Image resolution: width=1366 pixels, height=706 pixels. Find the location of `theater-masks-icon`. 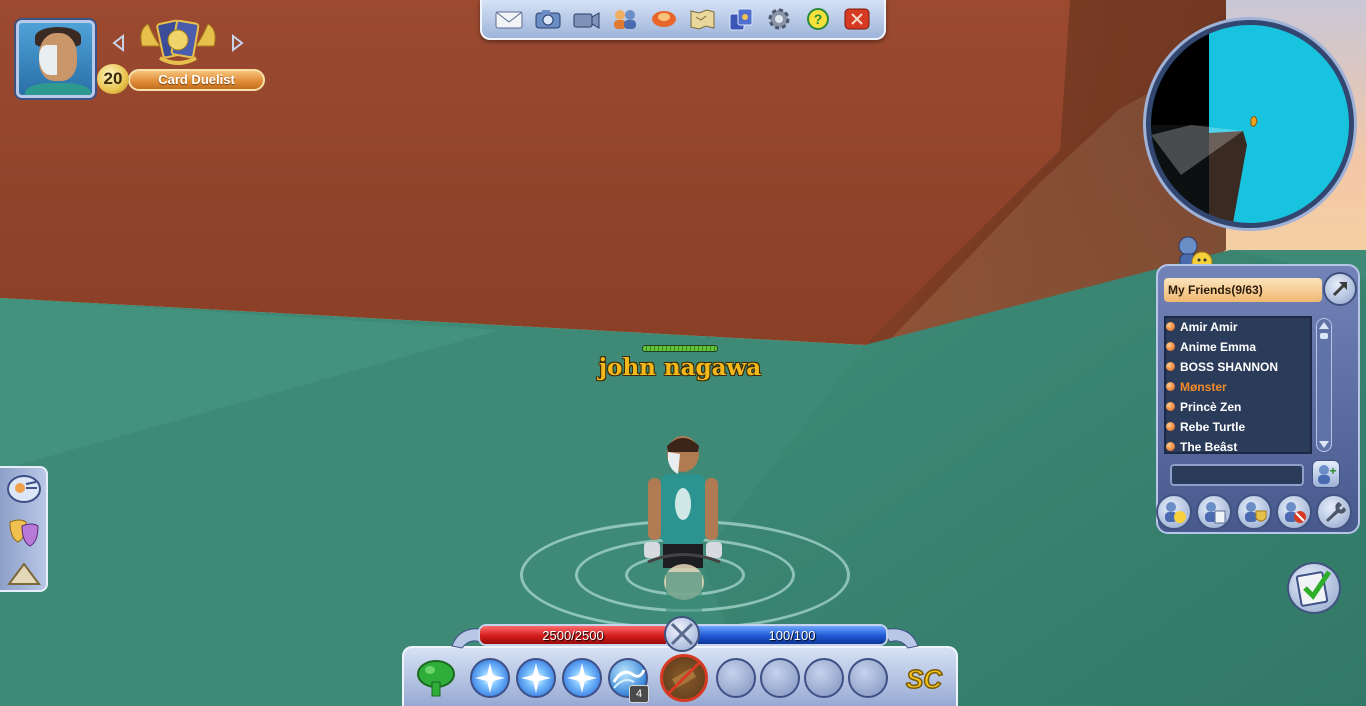

theater-masks-icon is located at coordinates (24, 533).